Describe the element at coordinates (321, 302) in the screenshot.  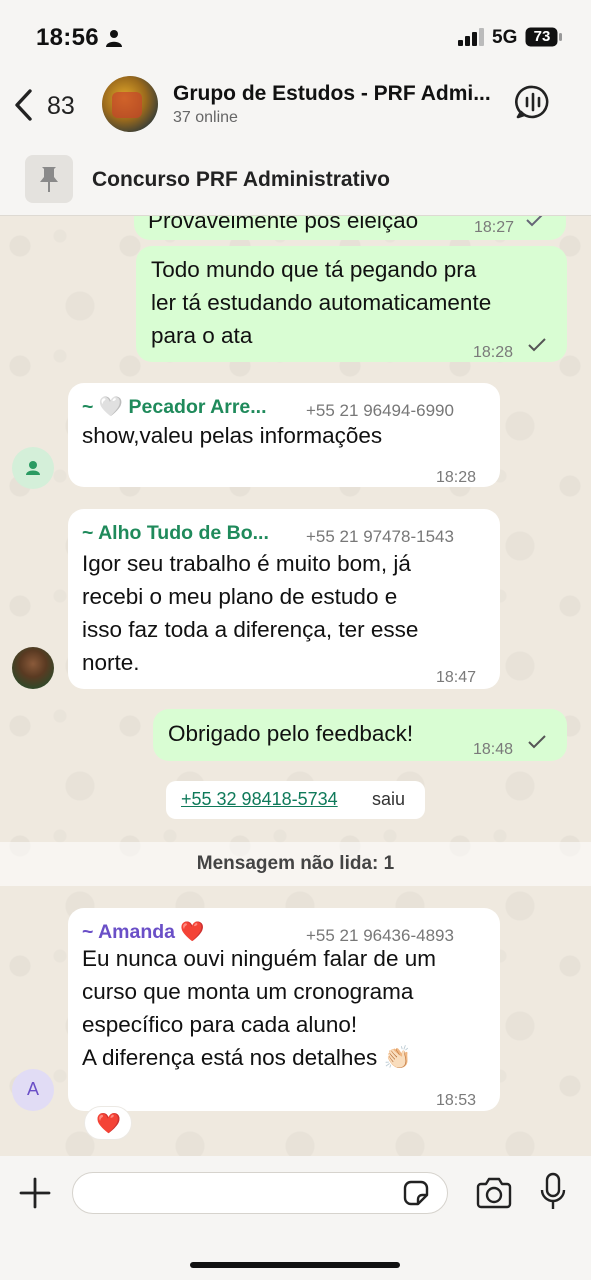
I see `message-line: ler tá estudando automaticamente` at that location.